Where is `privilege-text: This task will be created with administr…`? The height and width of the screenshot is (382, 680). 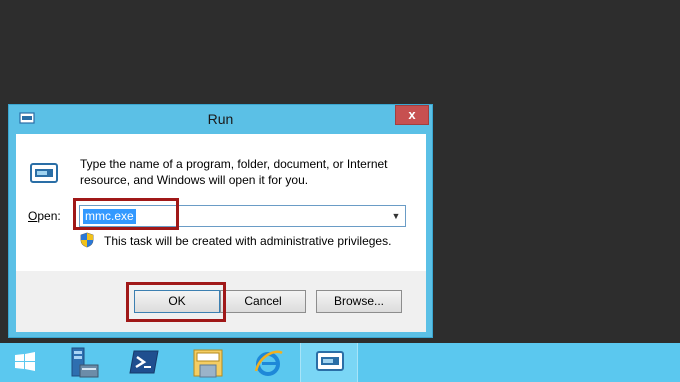
privilege-text: This task will be created with administr… is located at coordinates (248, 241).